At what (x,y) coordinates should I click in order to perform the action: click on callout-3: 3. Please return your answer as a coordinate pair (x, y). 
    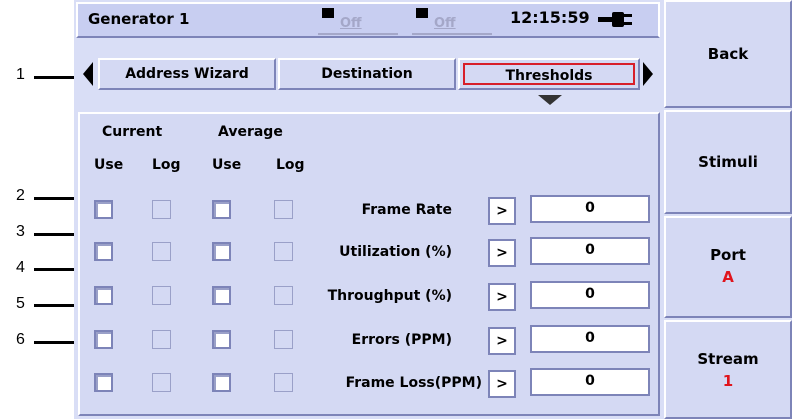
    Looking at the image, I should click on (20, 231).